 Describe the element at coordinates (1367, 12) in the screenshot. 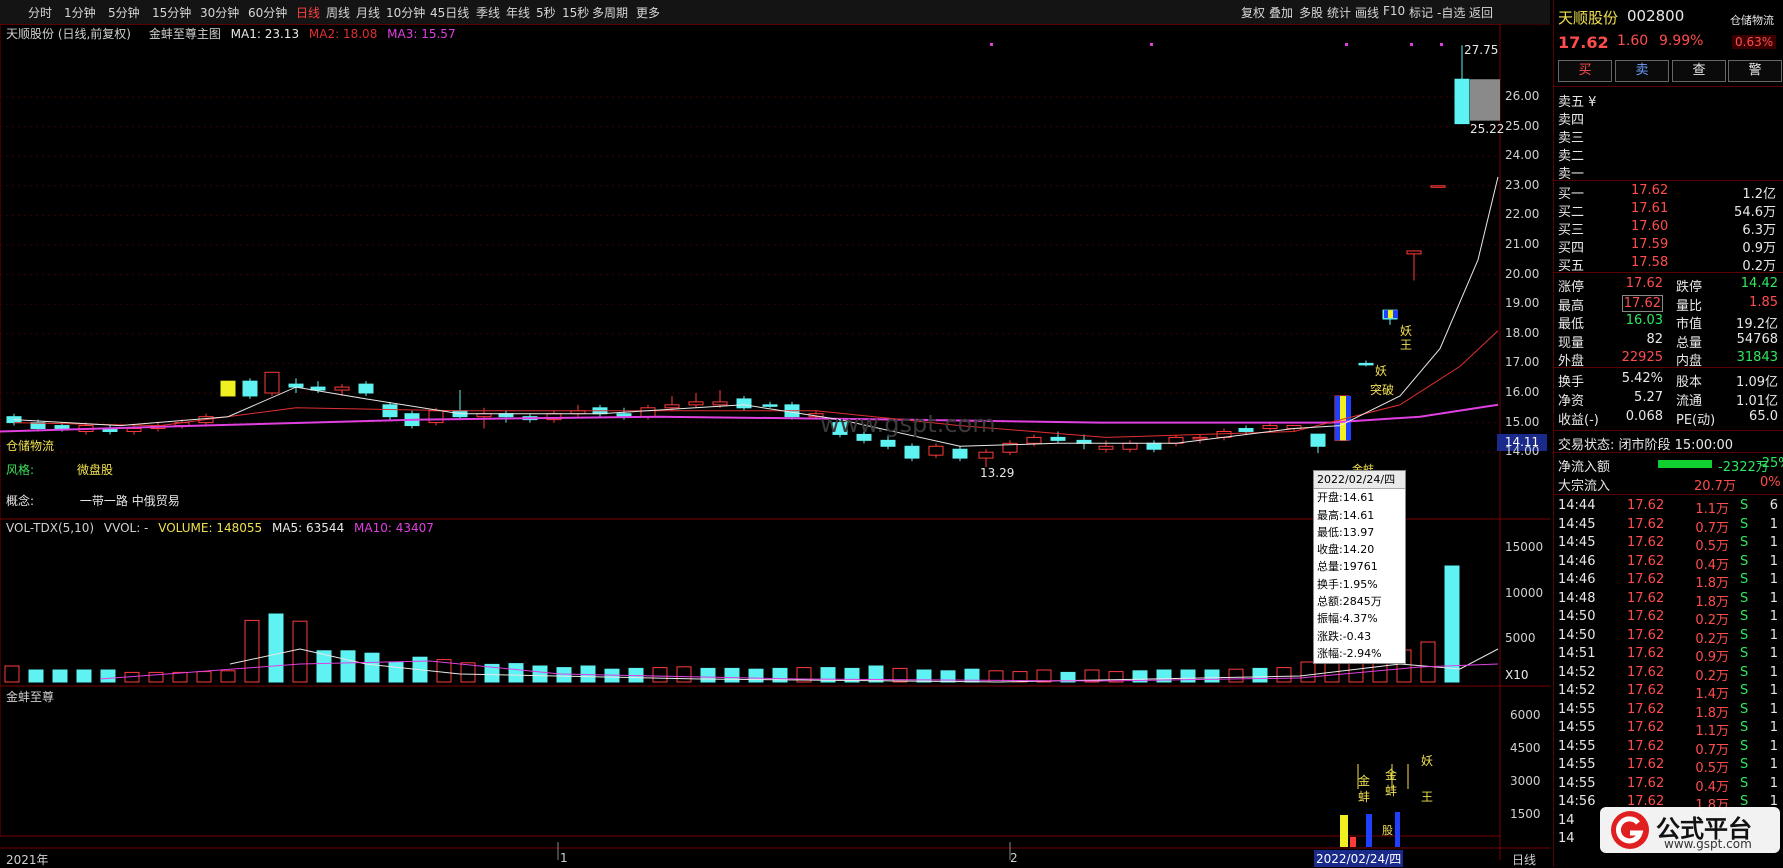

I see `tool-button-4: 画线` at that location.